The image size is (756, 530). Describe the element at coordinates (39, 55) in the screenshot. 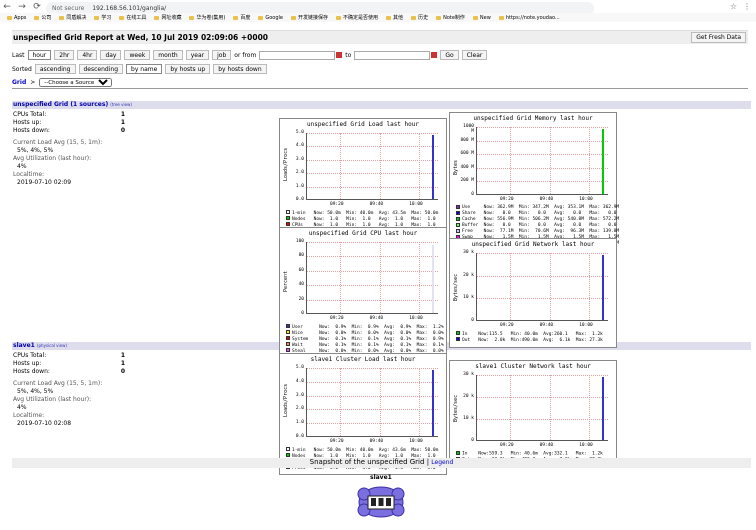

I see `range-button-hour: hour` at that location.